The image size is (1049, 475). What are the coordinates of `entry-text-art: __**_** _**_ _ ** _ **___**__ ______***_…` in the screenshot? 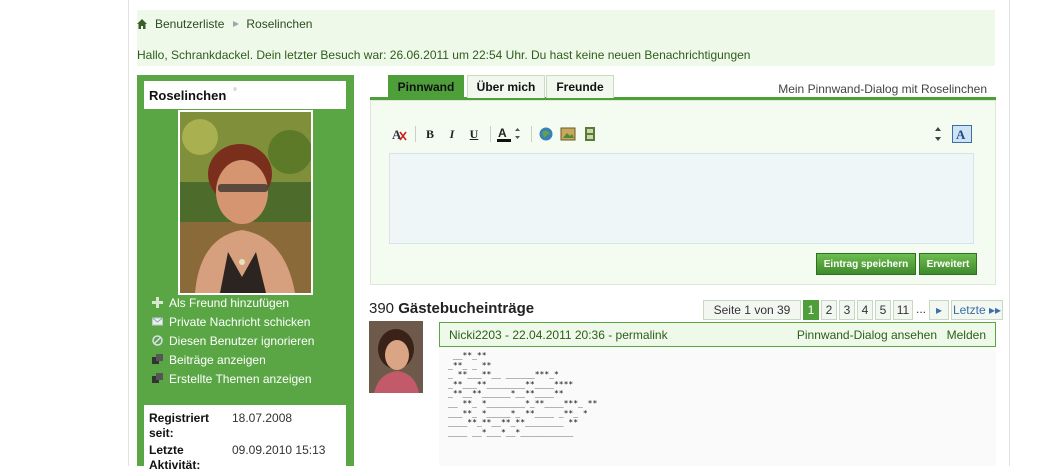 It's located at (523, 394).